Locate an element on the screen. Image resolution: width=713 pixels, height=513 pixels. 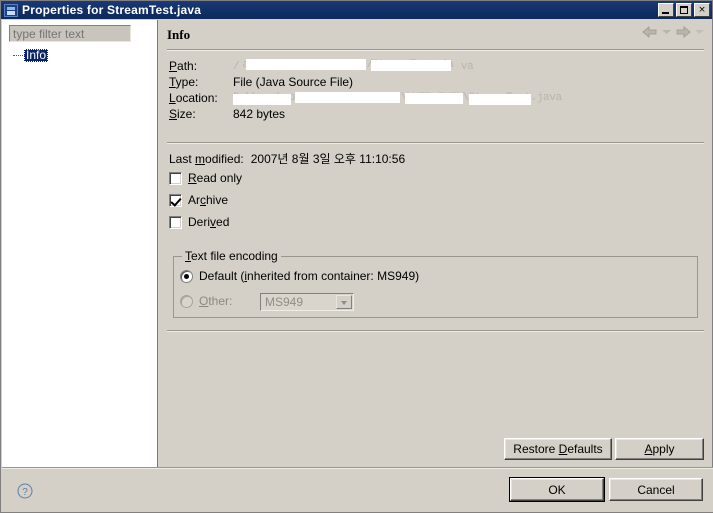
cancel-label: Cancel is located at coordinates (656, 489).